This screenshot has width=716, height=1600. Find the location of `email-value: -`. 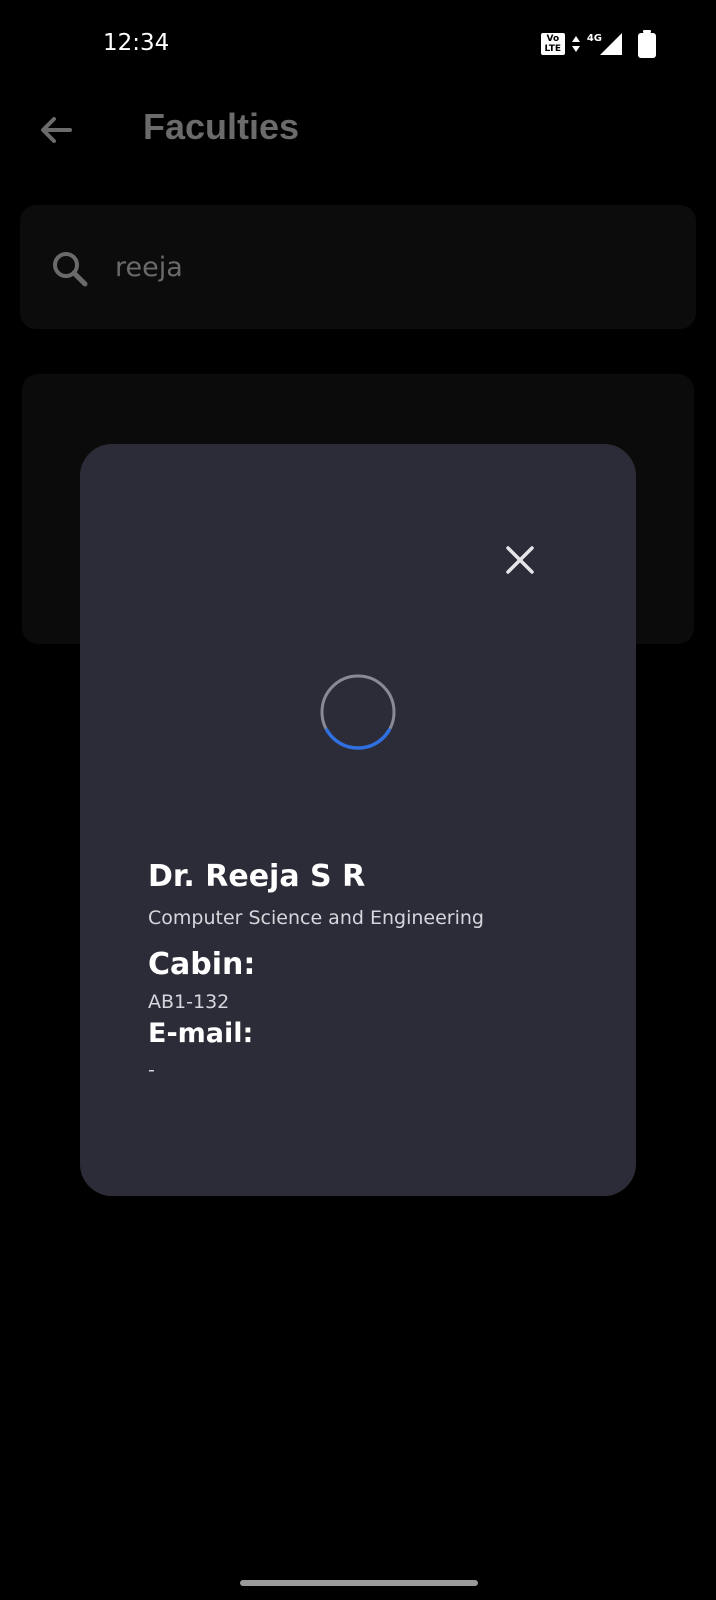

email-value: - is located at coordinates (151, 1070).